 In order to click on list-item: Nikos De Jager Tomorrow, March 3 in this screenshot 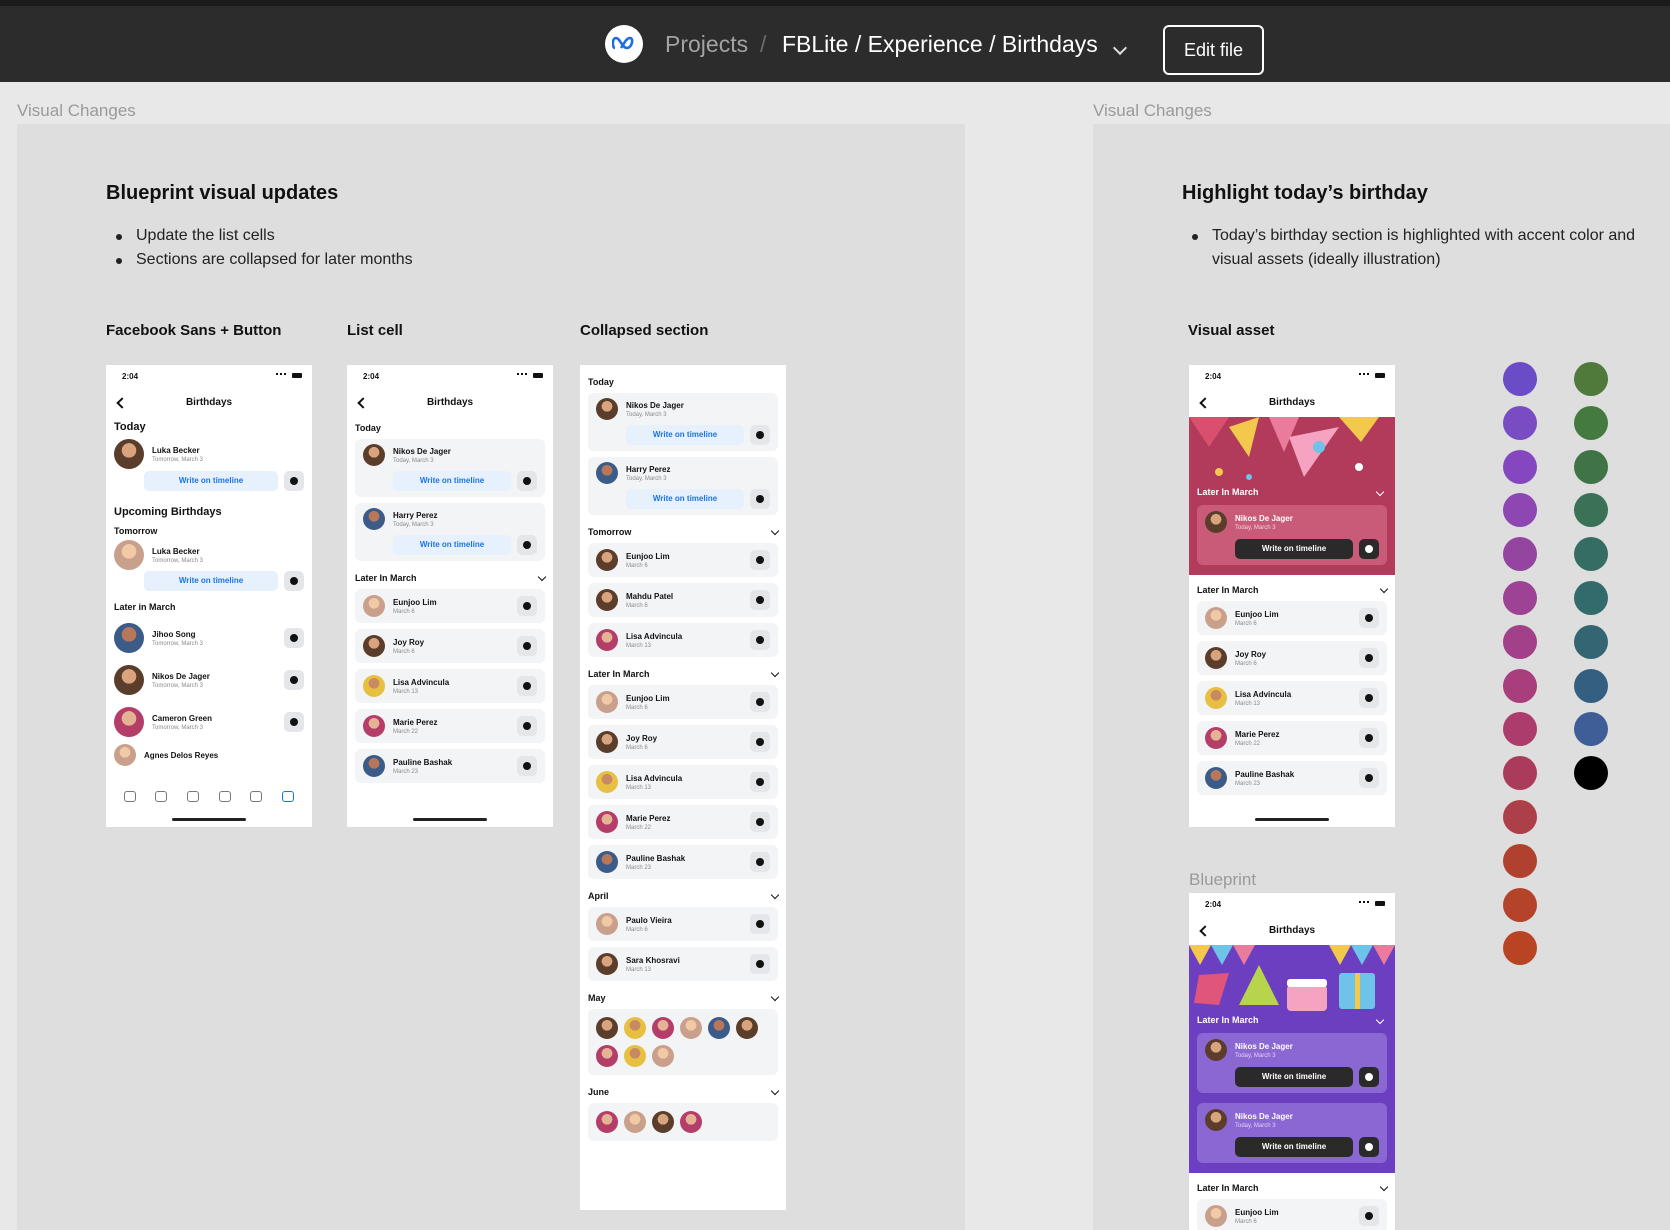, I will do `click(209, 680)`.